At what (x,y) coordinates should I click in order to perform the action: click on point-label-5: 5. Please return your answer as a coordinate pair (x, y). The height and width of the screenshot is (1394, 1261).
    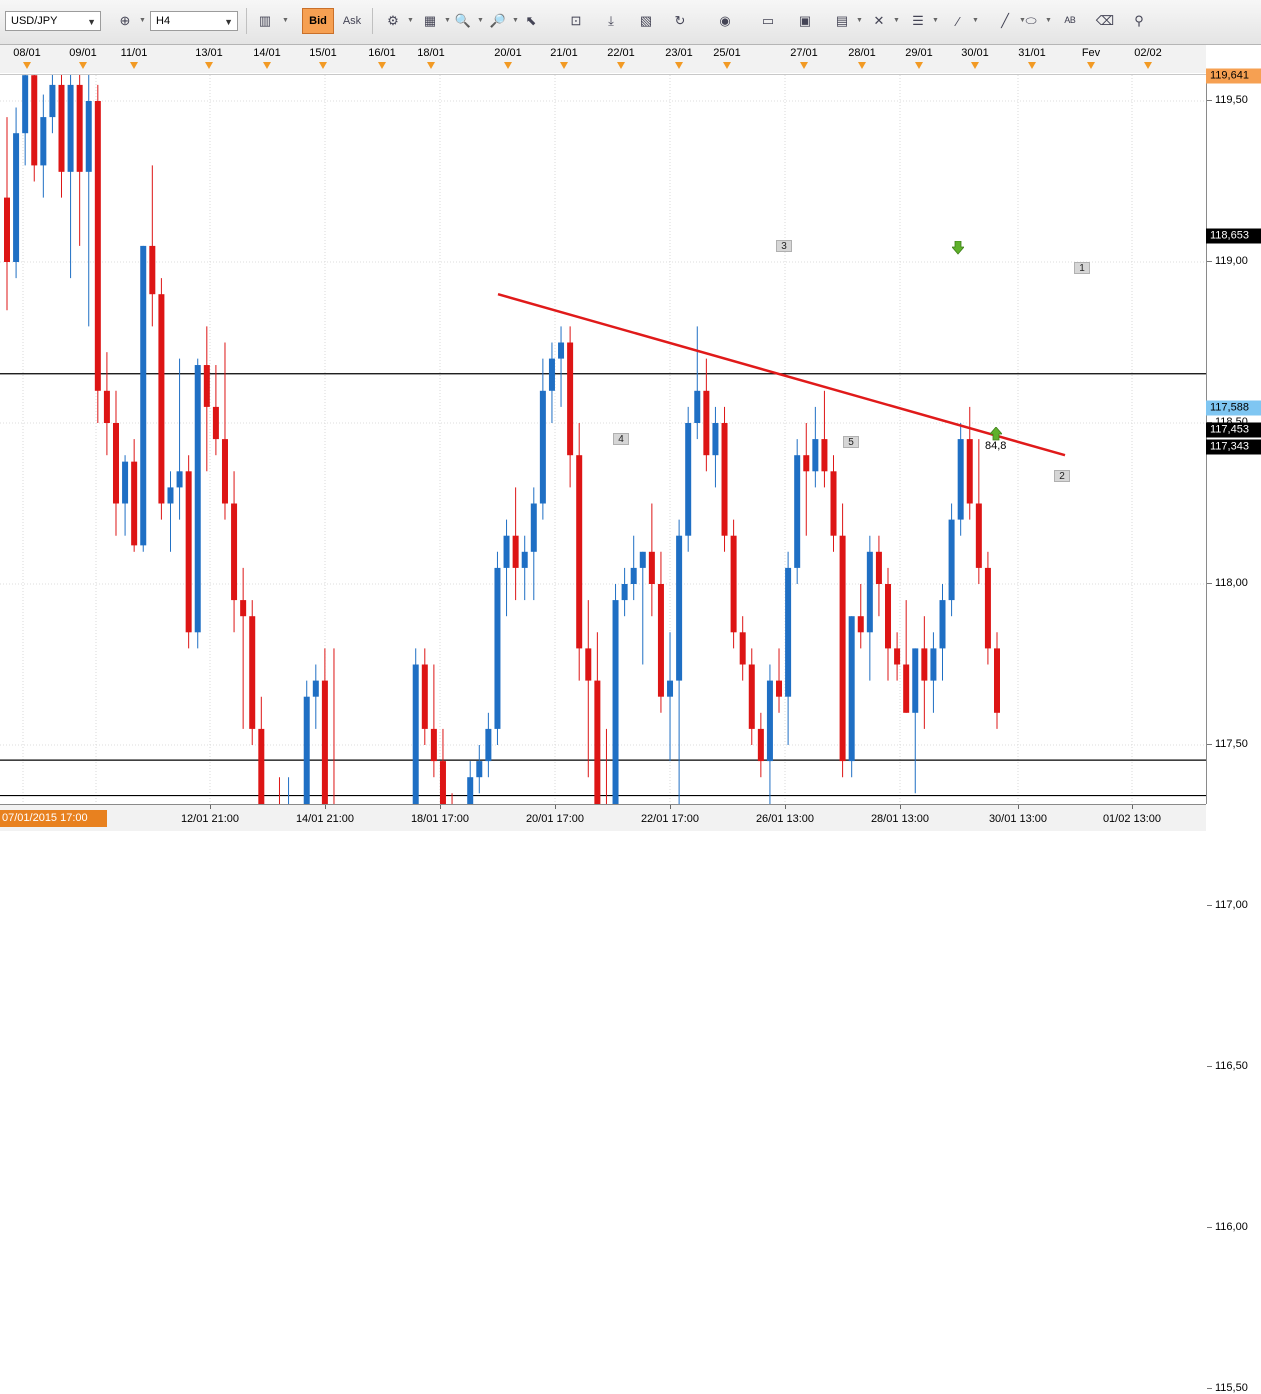
    Looking at the image, I should click on (851, 442).